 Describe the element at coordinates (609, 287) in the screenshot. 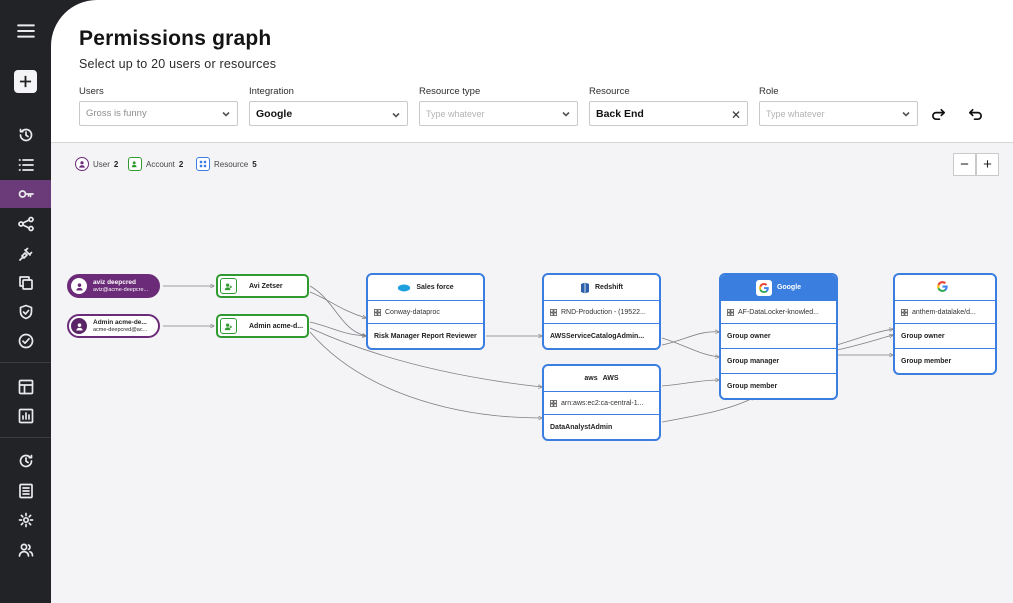

I see `resource-title: Redshift` at that location.